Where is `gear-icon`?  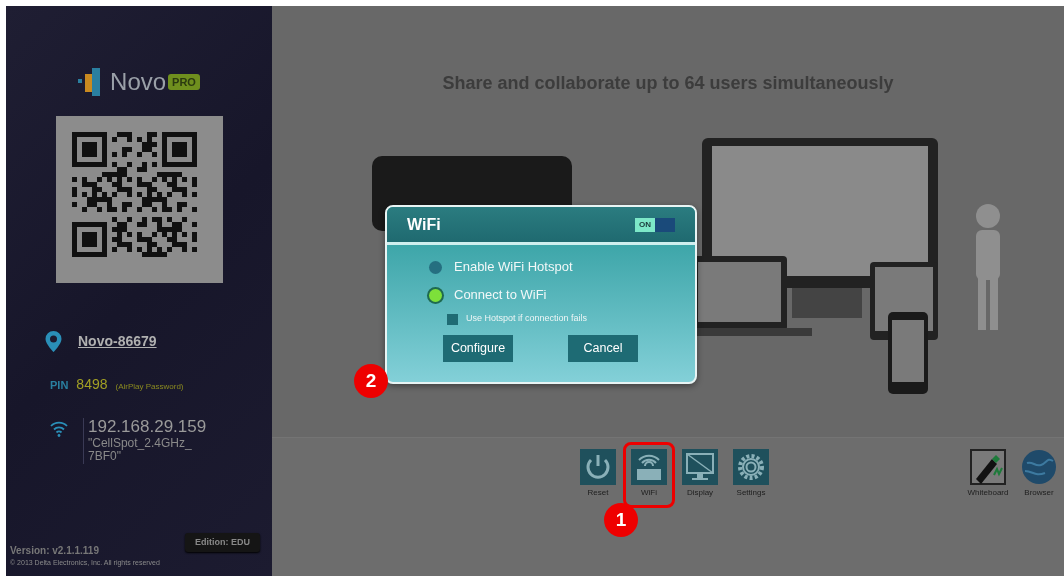
gear-icon is located at coordinates (751, 467).